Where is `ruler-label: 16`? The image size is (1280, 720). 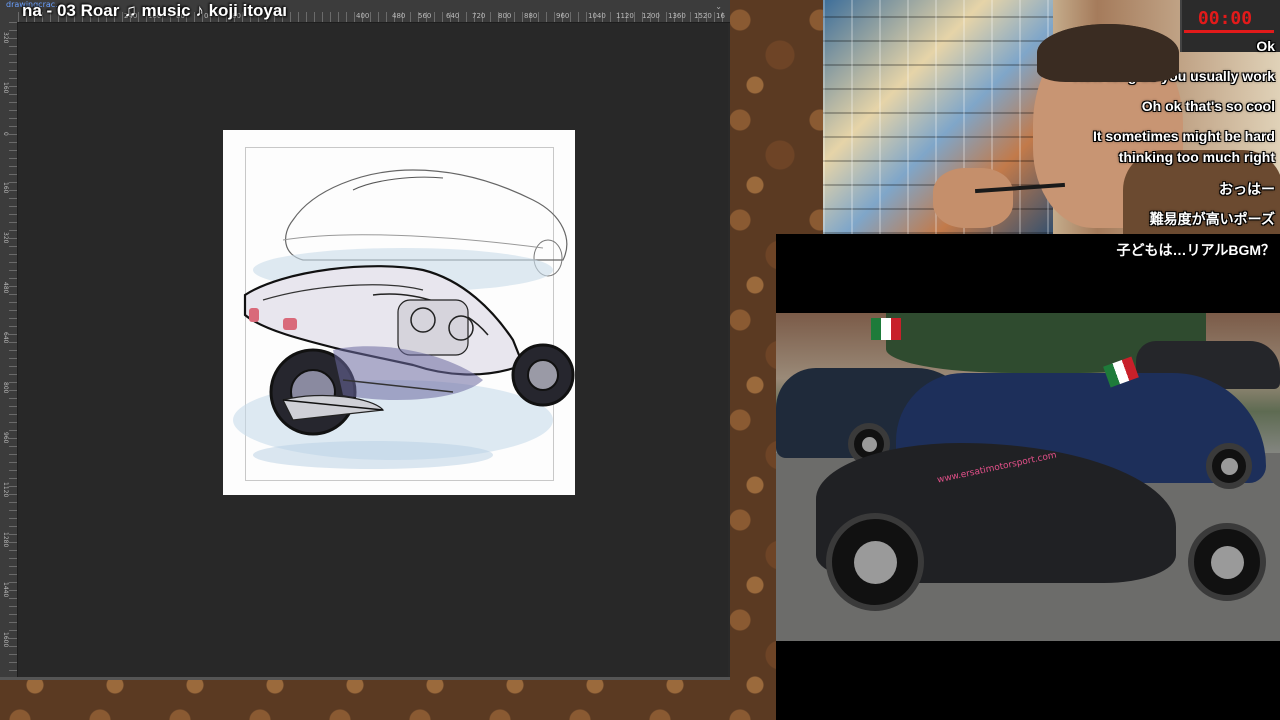 ruler-label: 16 is located at coordinates (720, 16).